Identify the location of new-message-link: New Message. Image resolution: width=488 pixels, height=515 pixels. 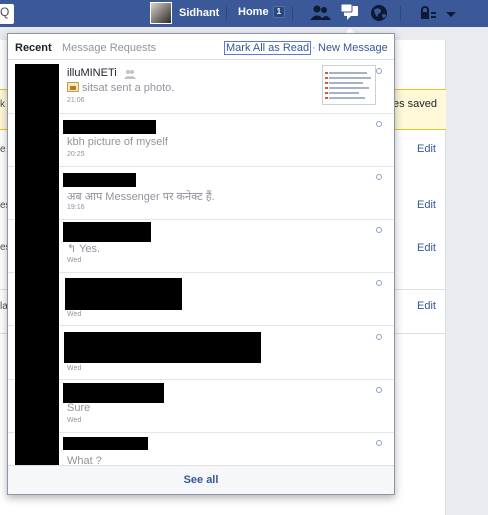
(353, 48).